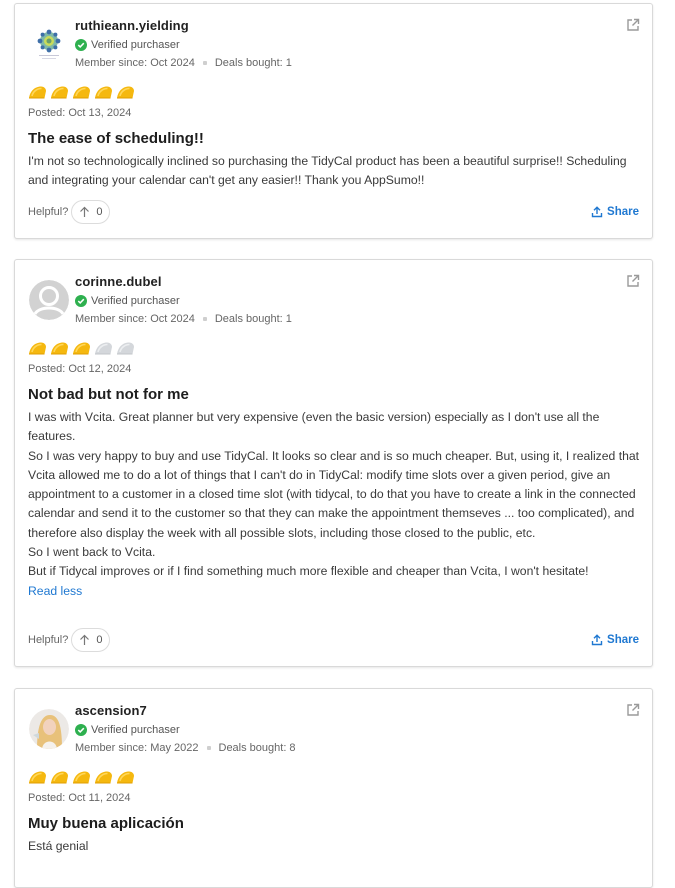 The height and width of the screenshot is (888, 675). What do you see at coordinates (137, 748) in the screenshot?
I see `member-since: Member since: May 2022` at bounding box center [137, 748].